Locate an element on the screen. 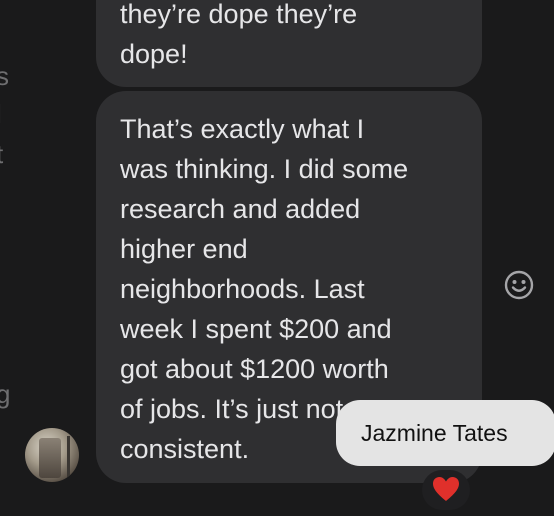 The width and height of the screenshot is (554, 516). sender-name-tooltip: Jazmine Tates is located at coordinates (445, 433).